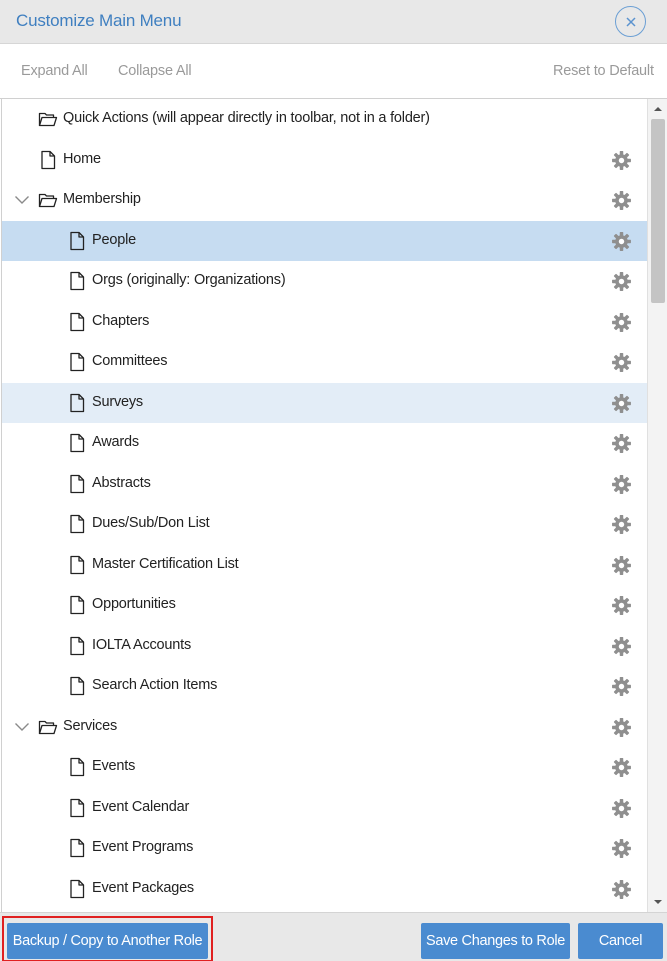 Image resolution: width=667 pixels, height=961 pixels. Describe the element at coordinates (121, 320) in the screenshot. I see `tree-item-label: Chapters` at that location.